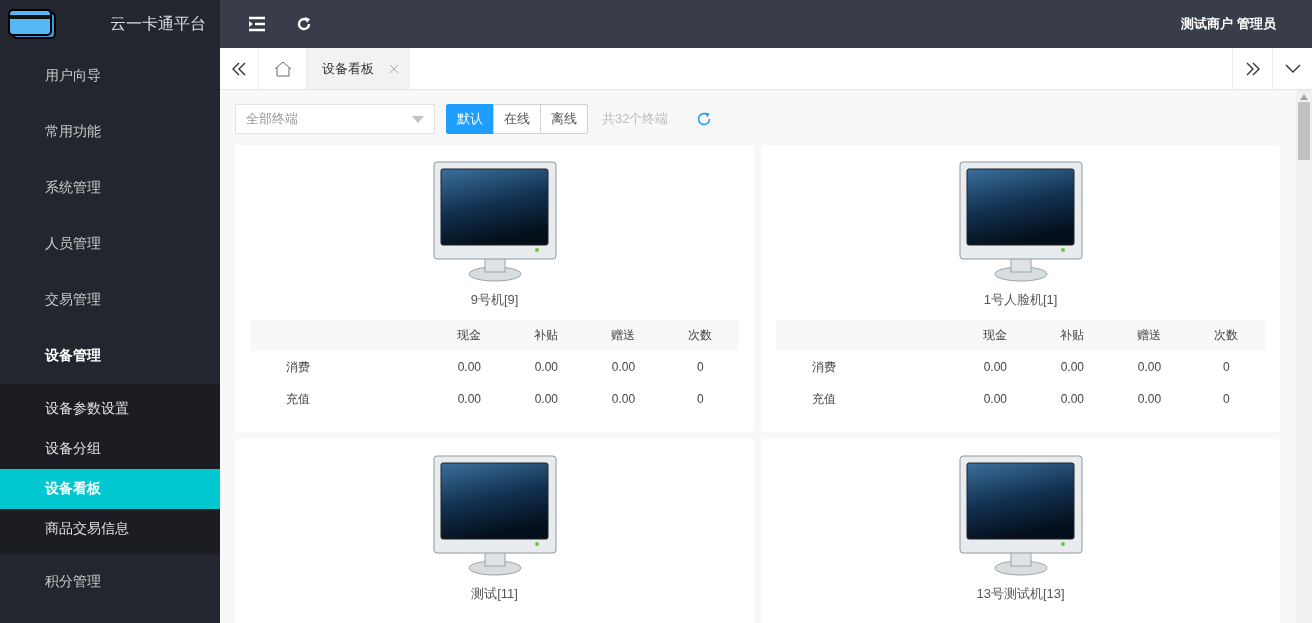  What do you see at coordinates (418, 119) in the screenshot?
I see `dropdown-caret-icon` at bounding box center [418, 119].